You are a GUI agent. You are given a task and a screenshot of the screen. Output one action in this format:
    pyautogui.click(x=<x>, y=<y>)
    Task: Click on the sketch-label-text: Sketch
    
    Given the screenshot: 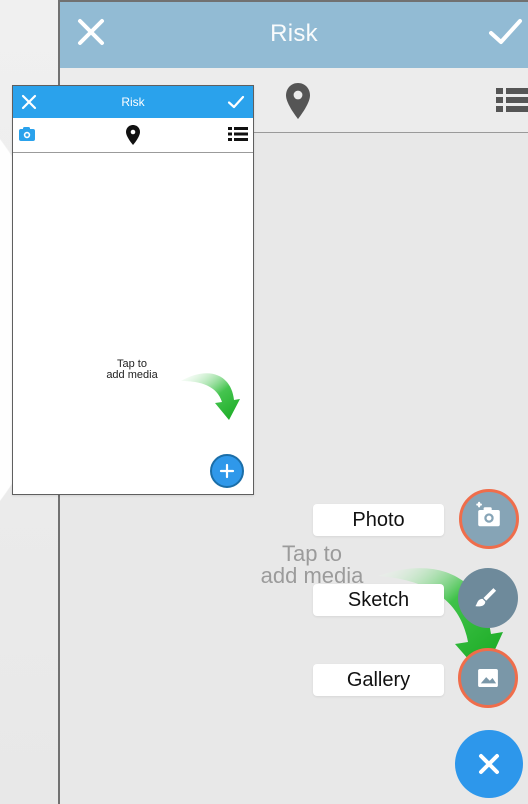 What is the action you would take?
    pyautogui.click(x=378, y=599)
    